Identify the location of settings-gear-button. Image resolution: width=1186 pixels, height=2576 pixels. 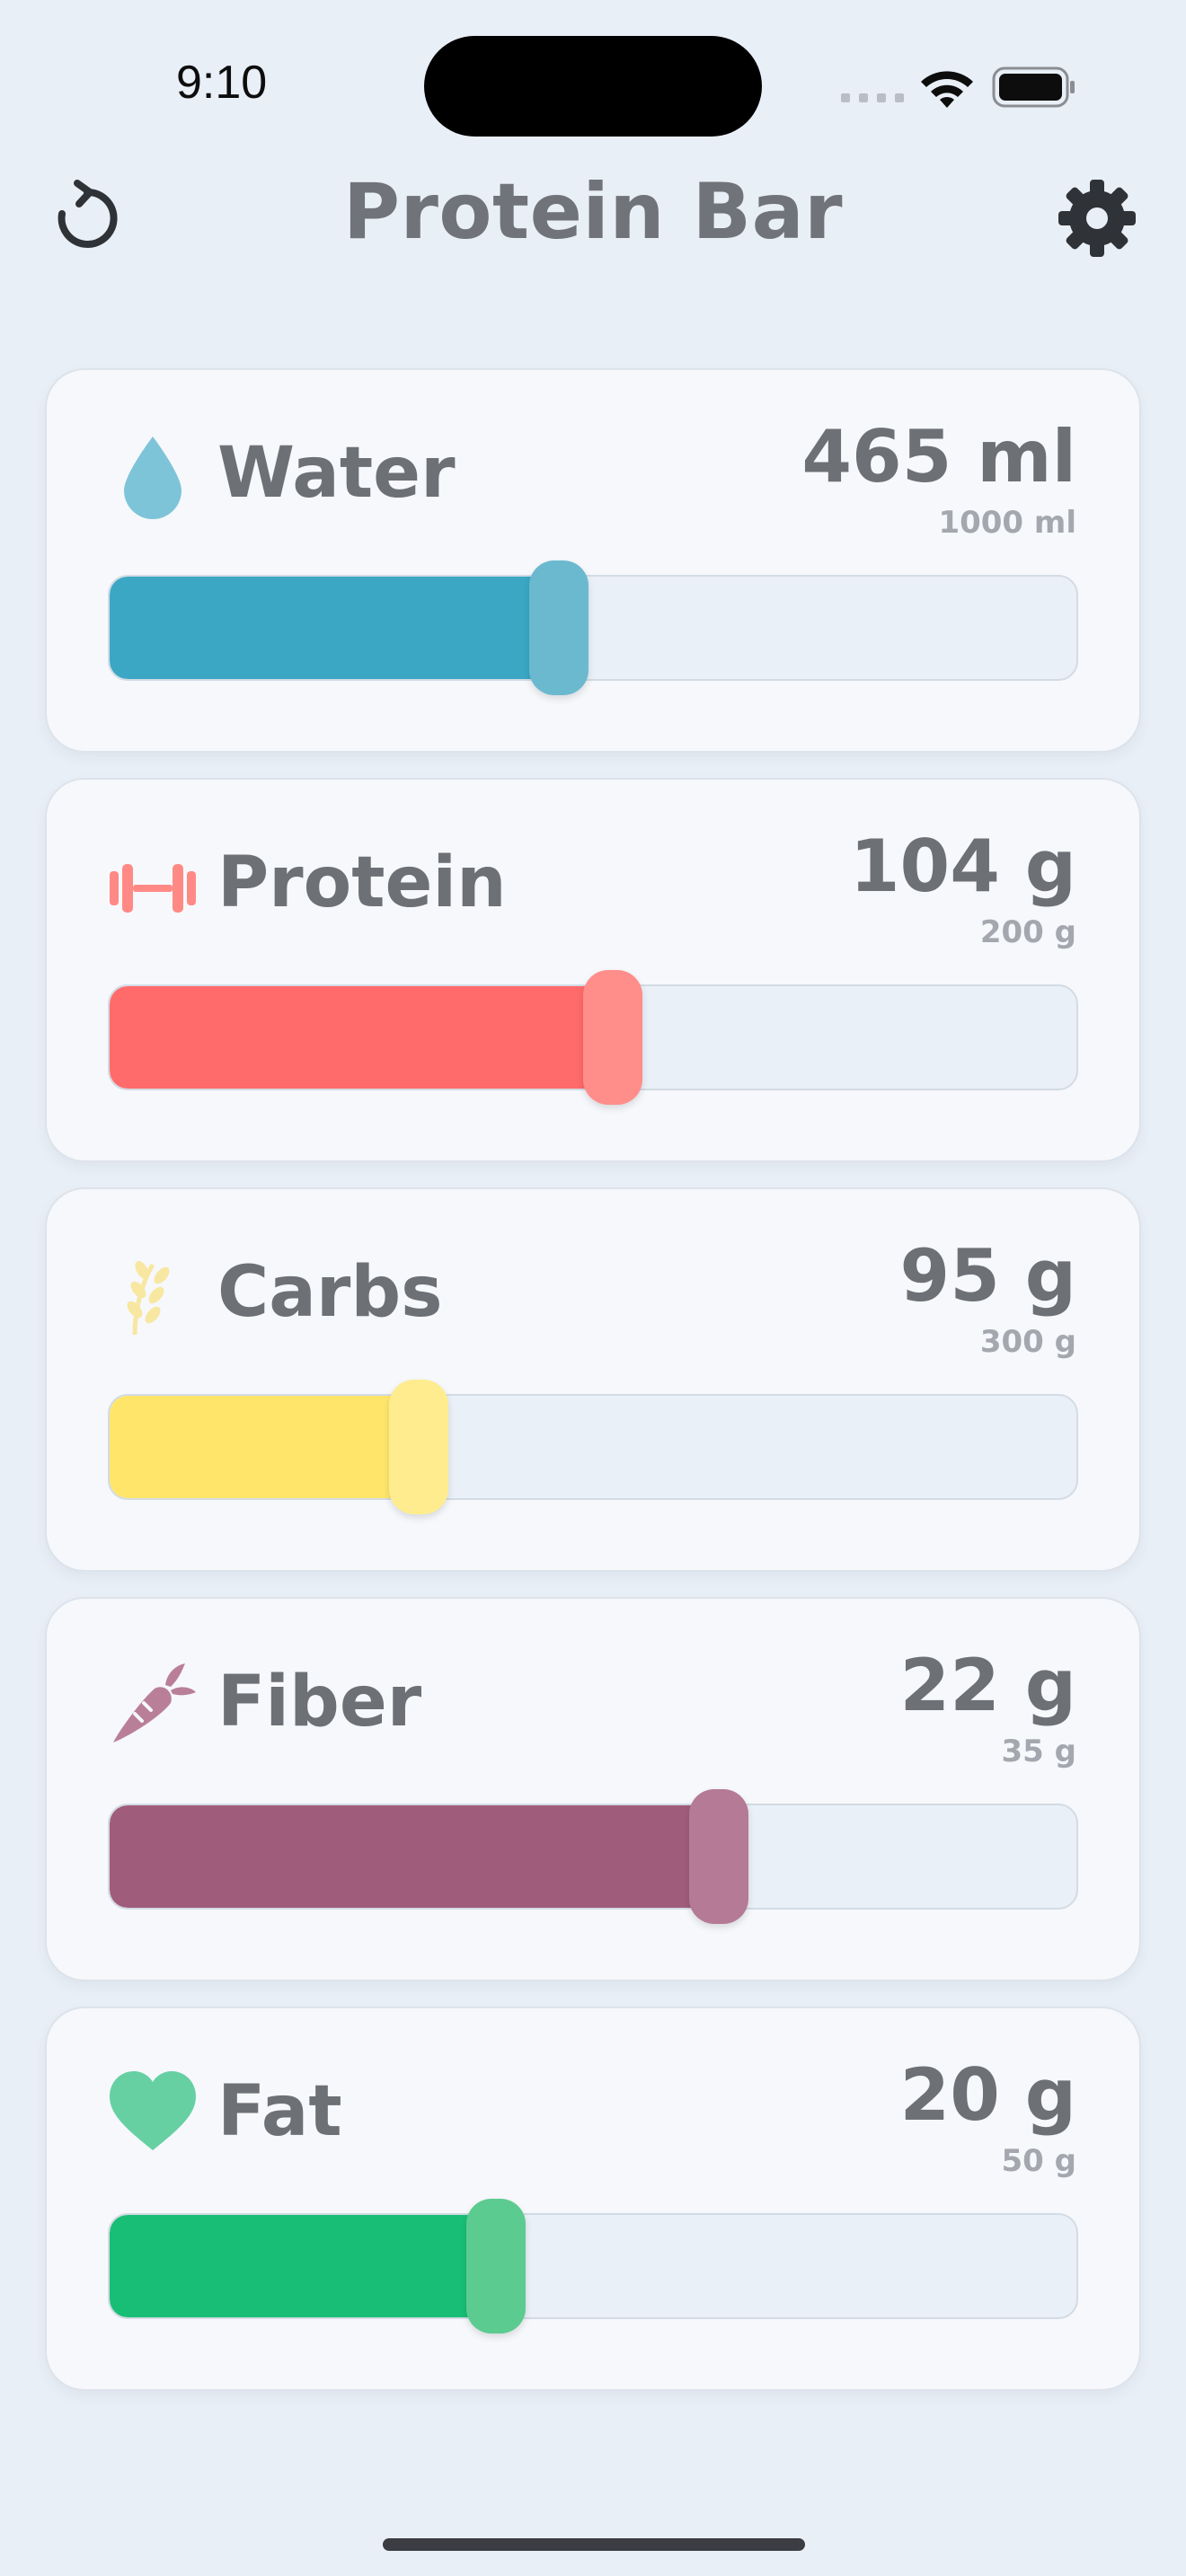
(1097, 218).